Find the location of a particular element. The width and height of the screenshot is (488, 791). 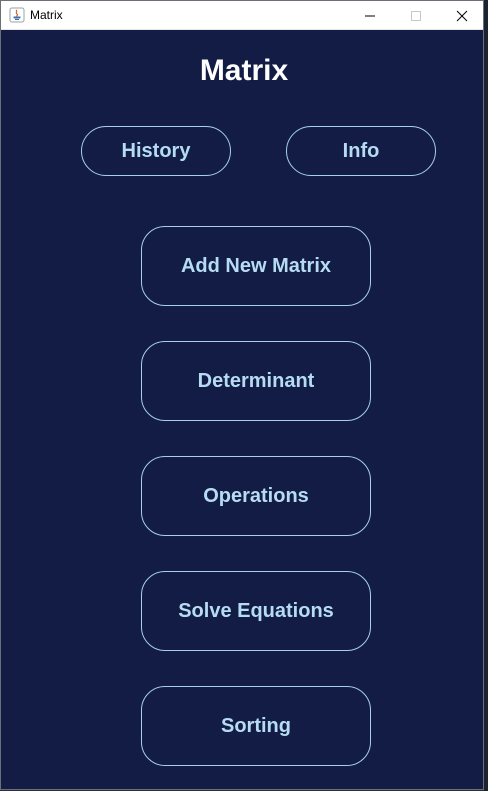

close-button is located at coordinates (461, 15).